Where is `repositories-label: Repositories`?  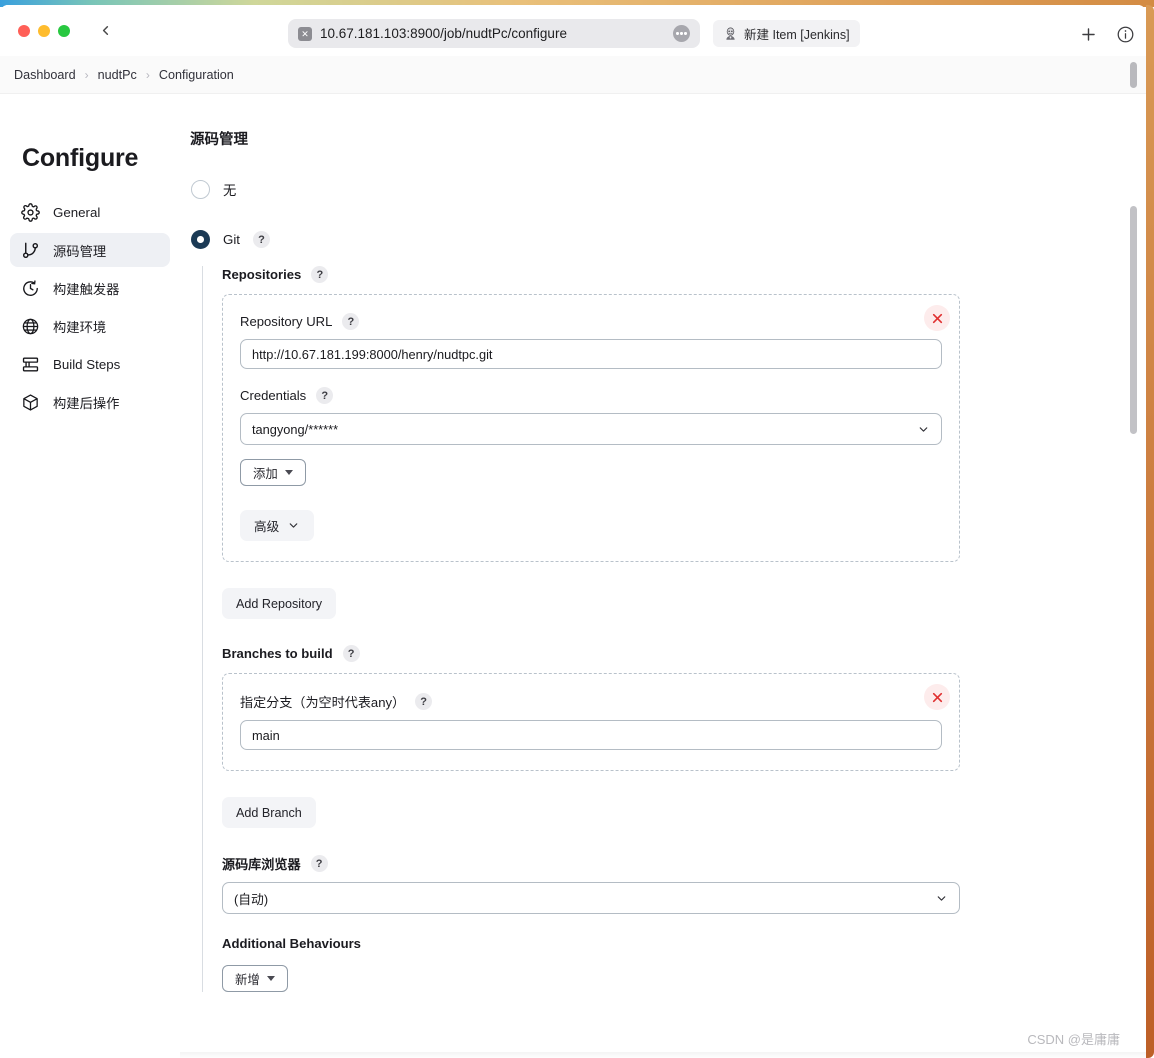 repositories-label: Repositories is located at coordinates (262, 274).